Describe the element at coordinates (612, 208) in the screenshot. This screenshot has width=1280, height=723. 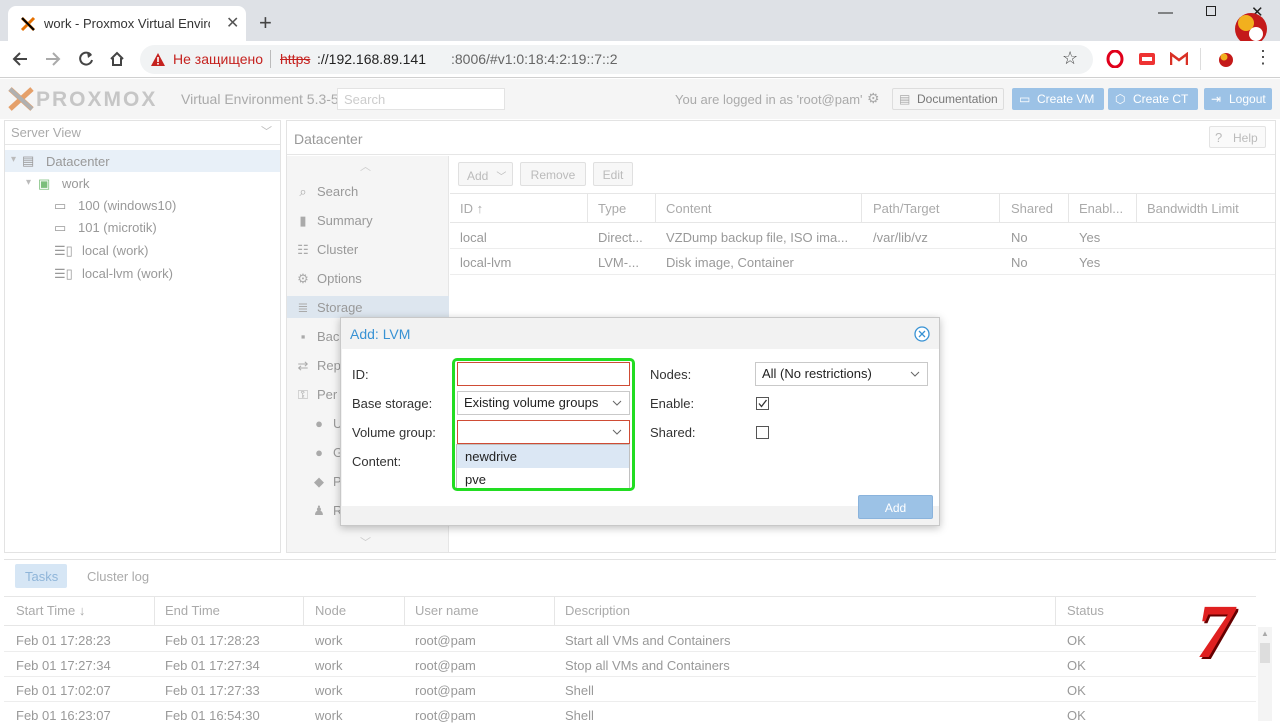
I see `col-type: Type` at that location.